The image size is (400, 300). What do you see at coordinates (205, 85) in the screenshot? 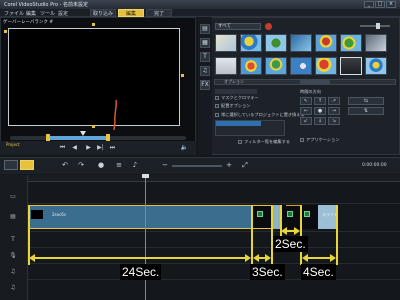
I see `filter-library-icon: FX` at bounding box center [205, 85].